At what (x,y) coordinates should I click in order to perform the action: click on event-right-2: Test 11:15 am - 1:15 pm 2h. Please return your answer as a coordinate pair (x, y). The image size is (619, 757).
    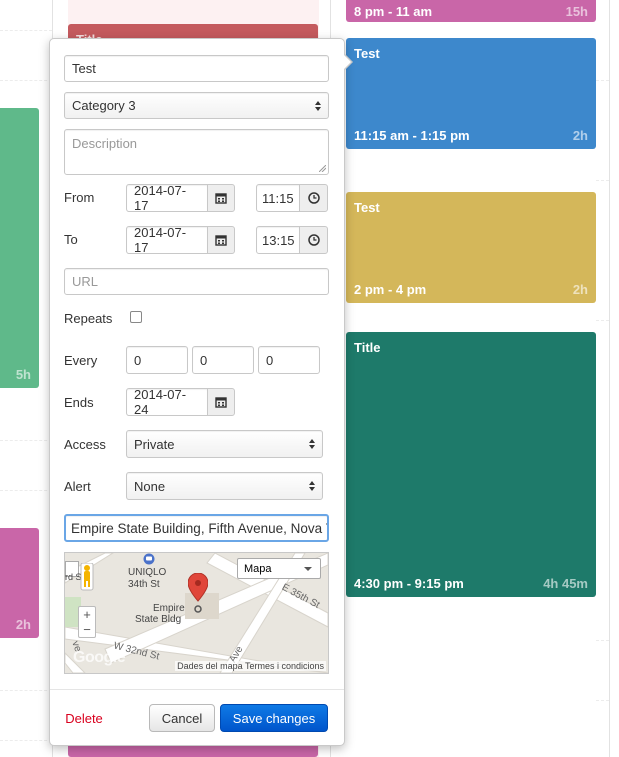
    Looking at the image, I should click on (471, 93).